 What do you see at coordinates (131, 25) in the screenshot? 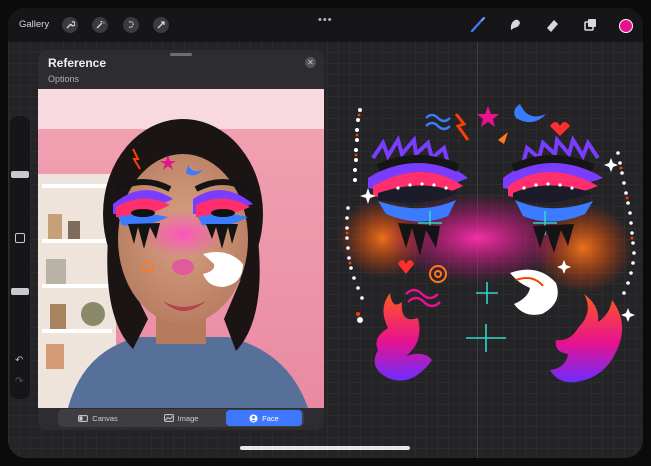
I see `selection-icon` at bounding box center [131, 25].